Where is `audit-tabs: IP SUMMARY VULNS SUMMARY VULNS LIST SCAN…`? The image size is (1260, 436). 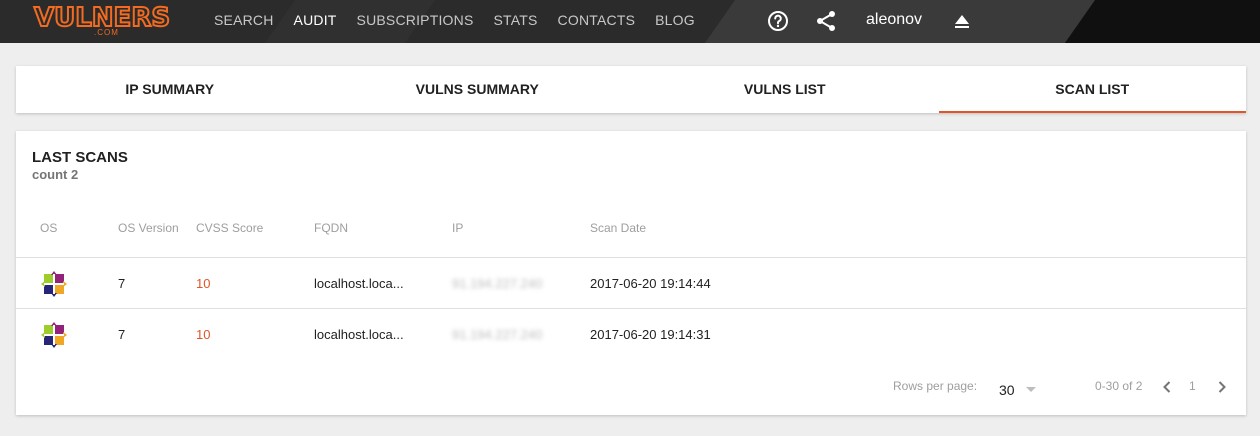 audit-tabs: IP SUMMARY VULNS SUMMARY VULNS LIST SCAN… is located at coordinates (631, 89).